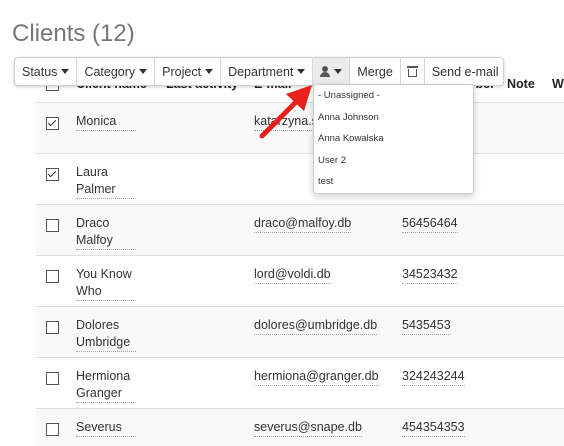  I want to click on category-dropdown-button: Category, so click(116, 71).